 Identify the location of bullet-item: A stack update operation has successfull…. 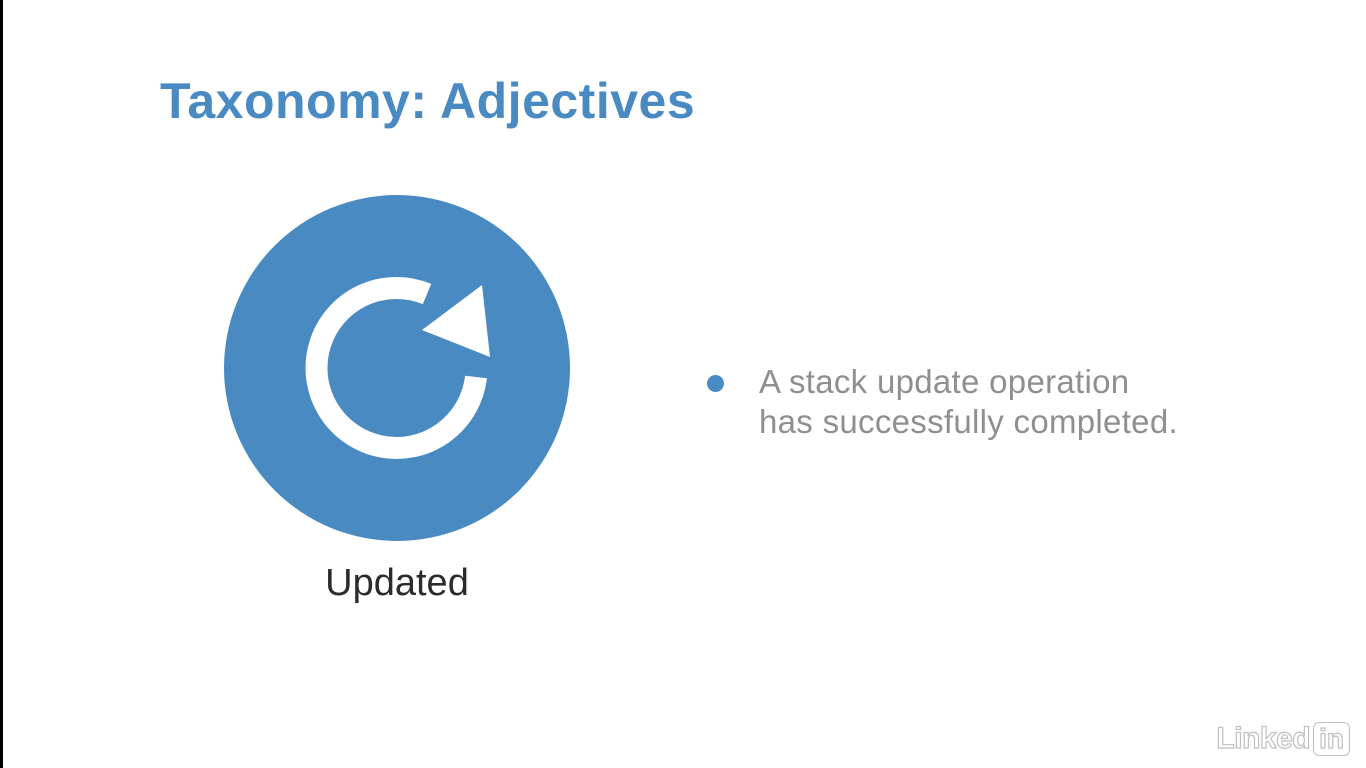
(942, 402).